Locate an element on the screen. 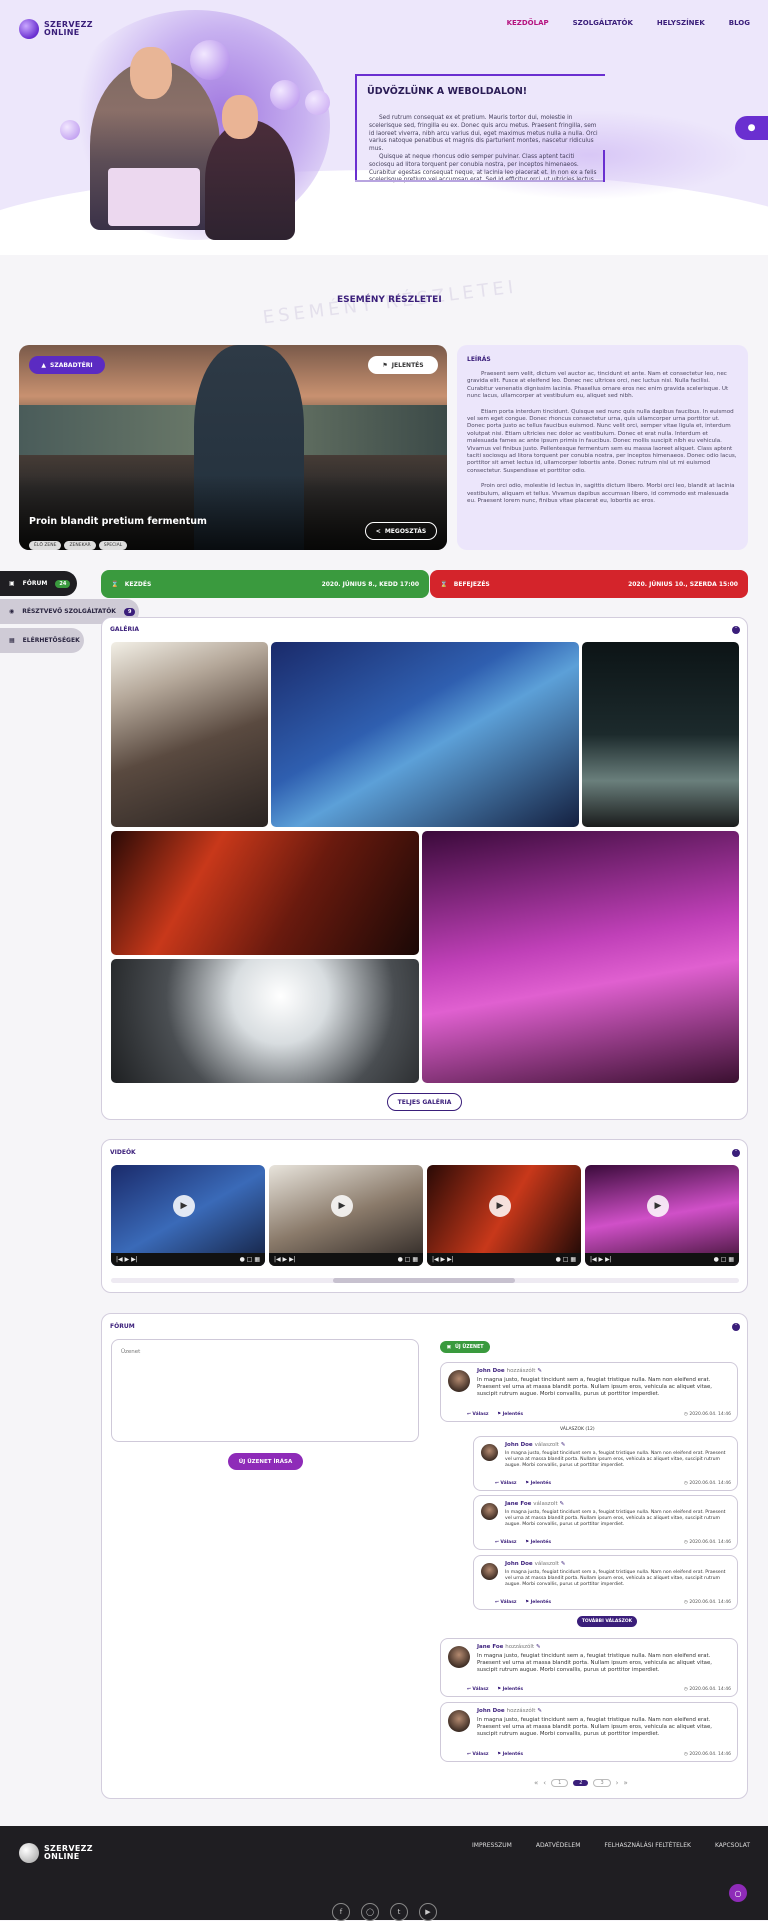 This screenshot has width=768, height=1921. comment-author: Jane Foe hozzászólt ✎ is located at coordinates (509, 1647).